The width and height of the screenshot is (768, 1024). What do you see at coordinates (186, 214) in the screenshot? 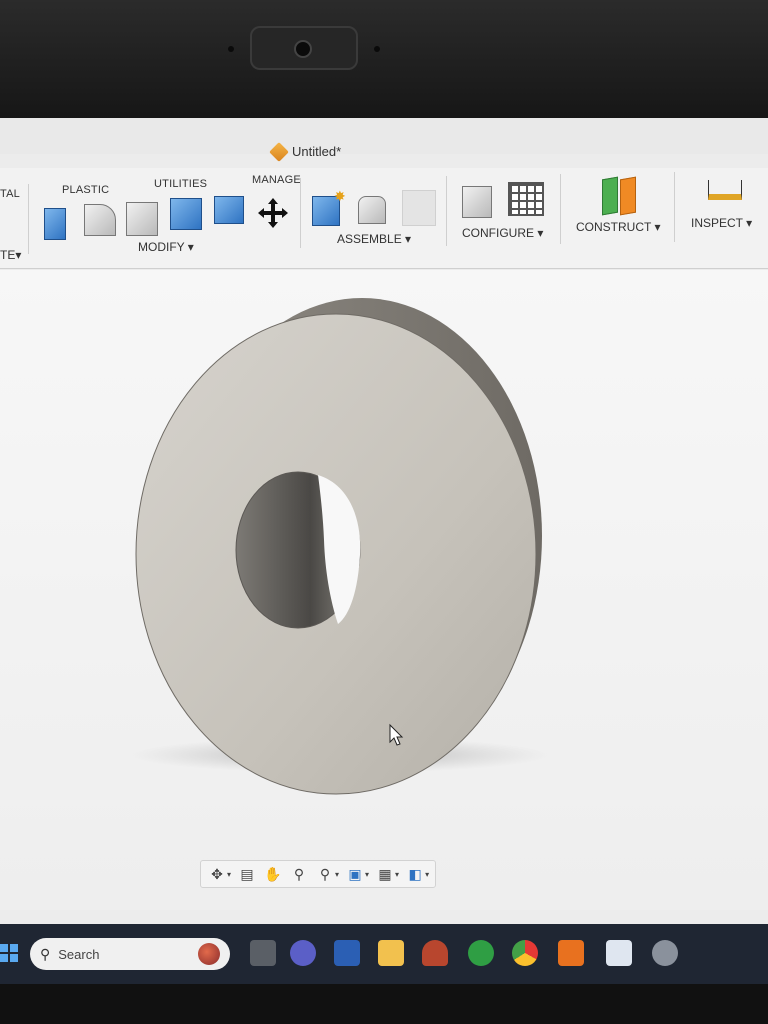
I see `combine-icon` at bounding box center [186, 214].